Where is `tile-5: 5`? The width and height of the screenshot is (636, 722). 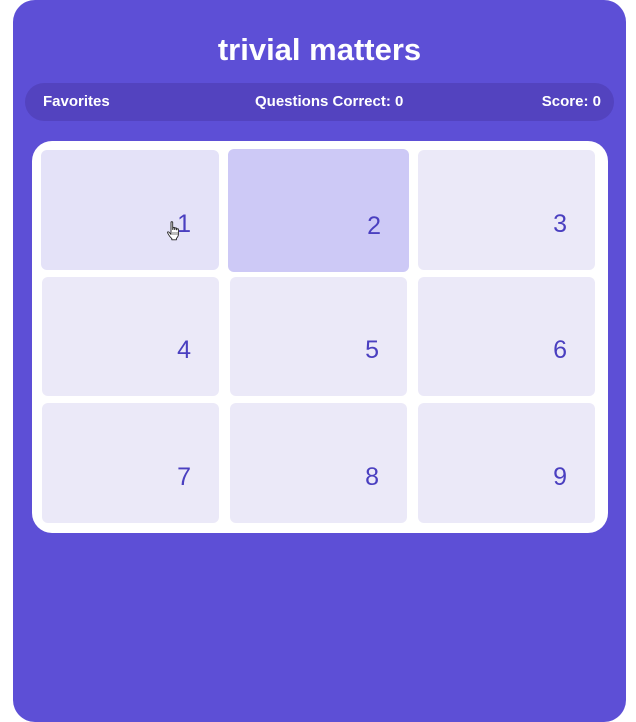 tile-5: 5 is located at coordinates (318, 336).